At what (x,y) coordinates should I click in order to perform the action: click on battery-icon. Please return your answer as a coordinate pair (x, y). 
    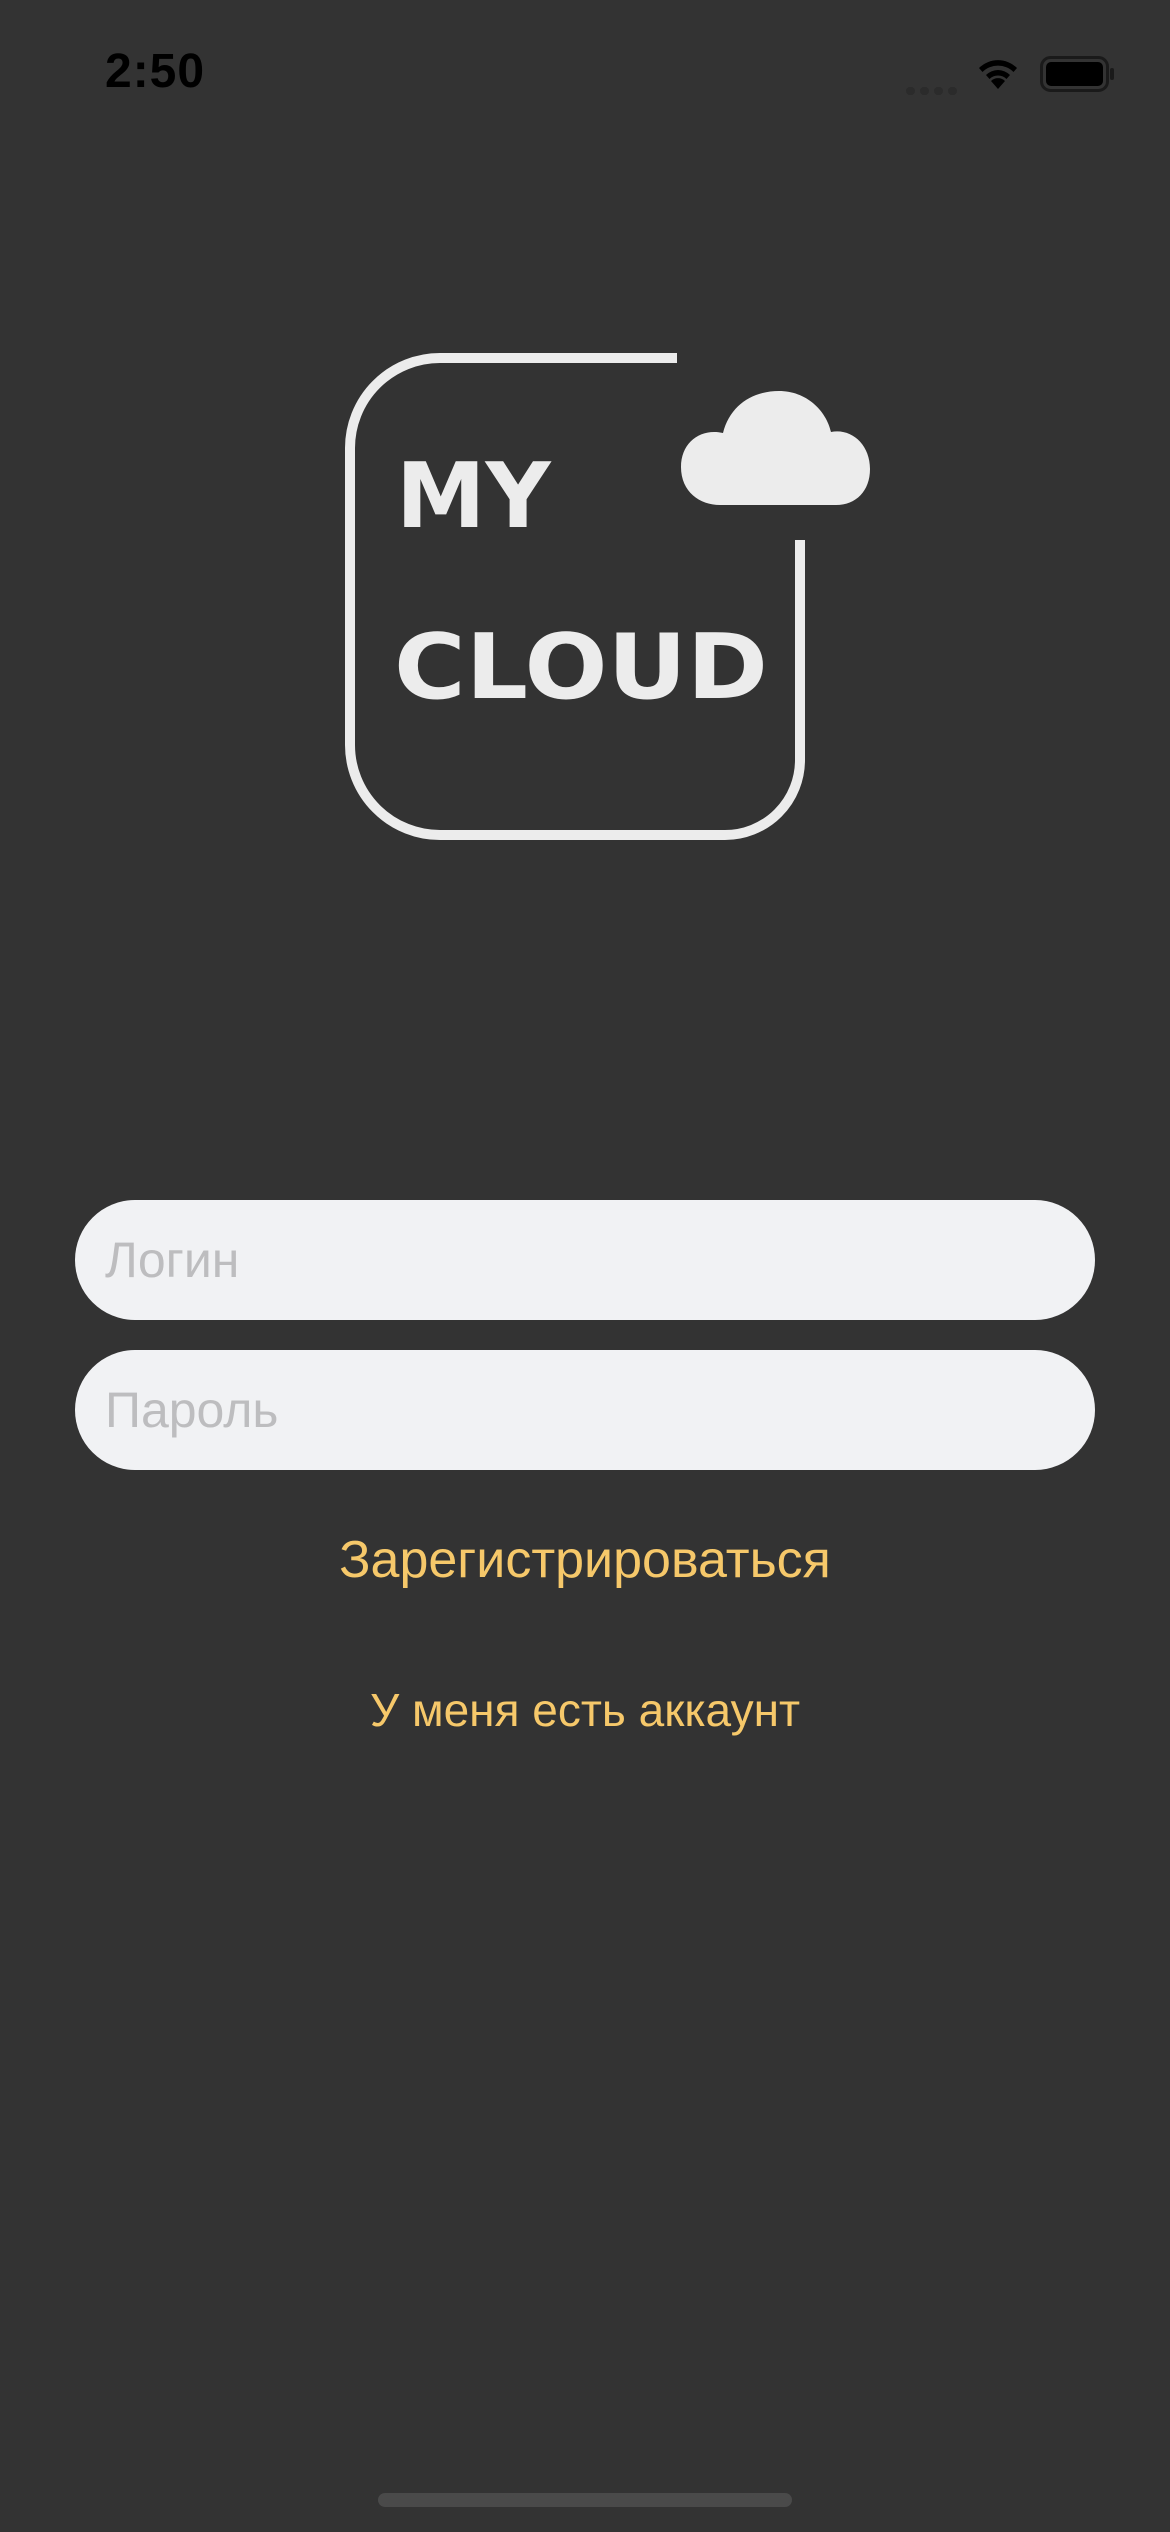
    Looking at the image, I should click on (1077, 74).